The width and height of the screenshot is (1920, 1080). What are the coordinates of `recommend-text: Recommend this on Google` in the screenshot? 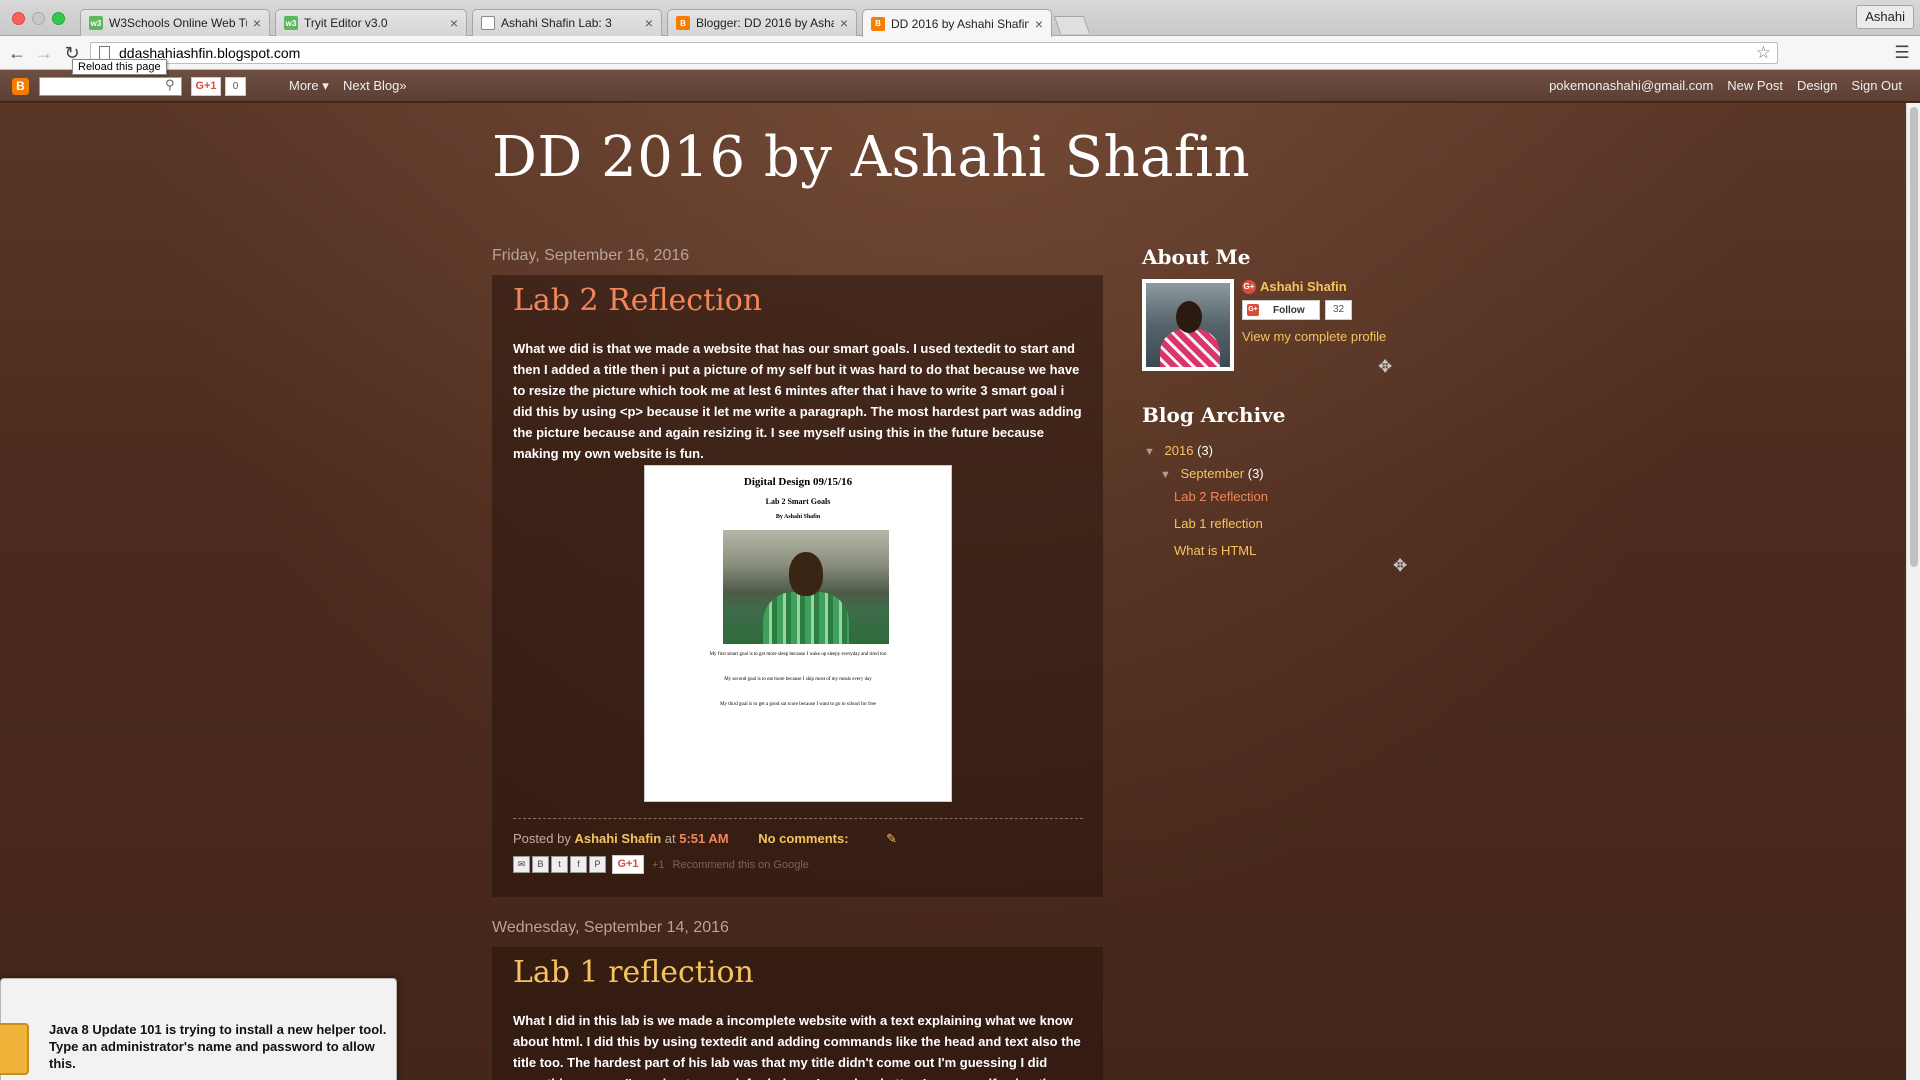 It's located at (740, 864).